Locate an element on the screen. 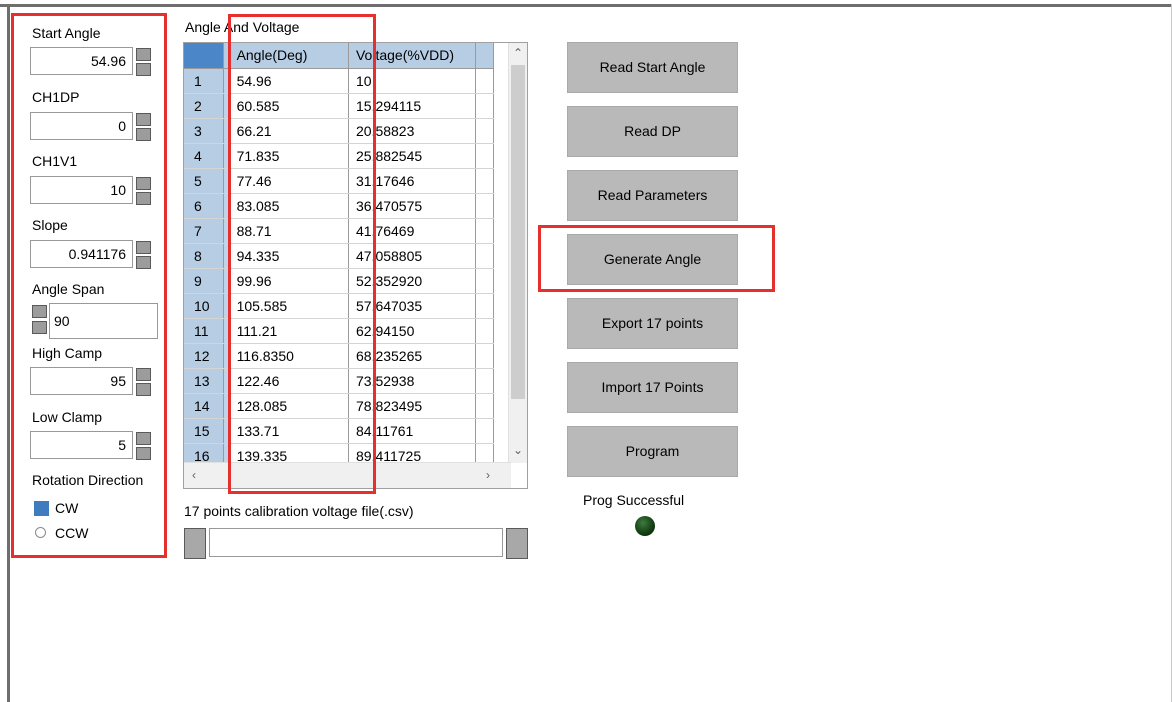 This screenshot has width=1172, height=702. program-button: Program is located at coordinates (652, 451).